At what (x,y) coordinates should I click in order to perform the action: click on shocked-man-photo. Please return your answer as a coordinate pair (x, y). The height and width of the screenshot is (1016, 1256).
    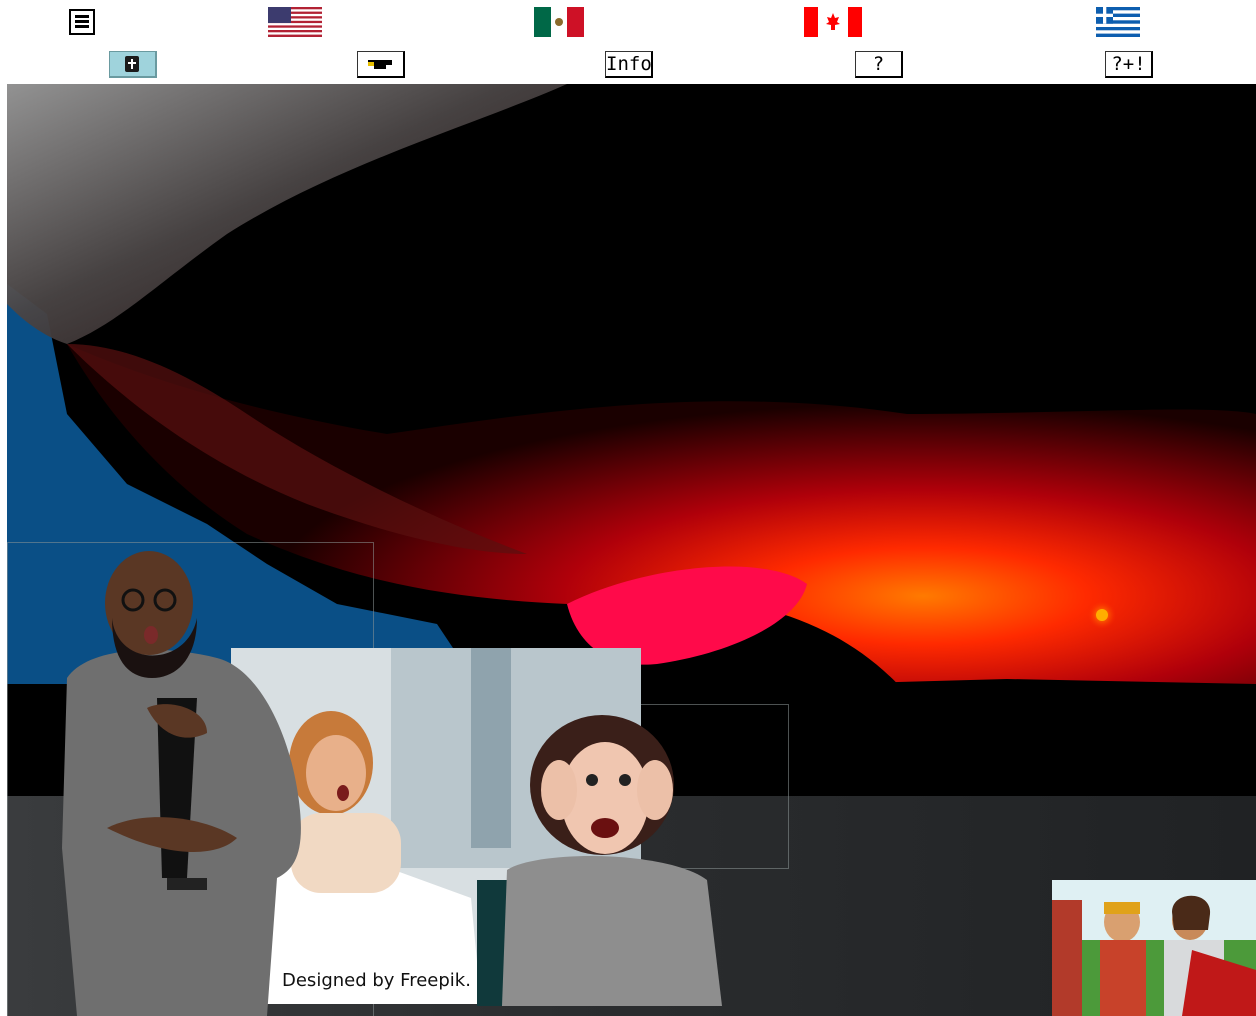
    Looking at the image, I should click on (178, 782).